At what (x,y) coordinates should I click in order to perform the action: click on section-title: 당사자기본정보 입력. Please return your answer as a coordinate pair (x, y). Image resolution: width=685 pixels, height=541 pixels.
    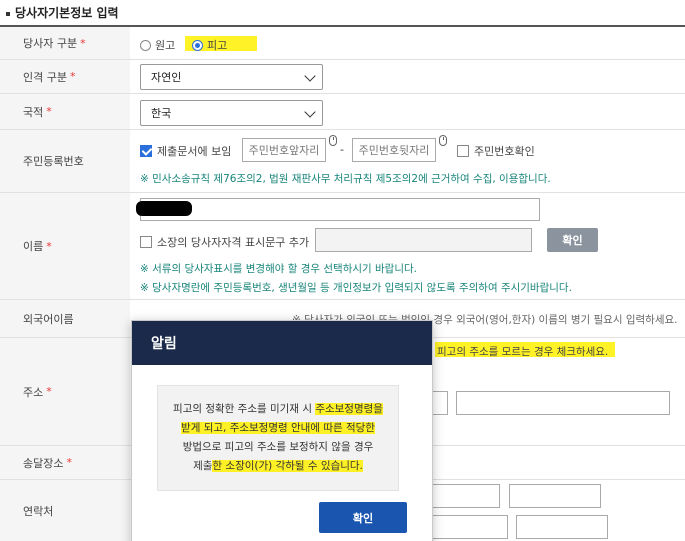
    Looking at the image, I should click on (62, 12).